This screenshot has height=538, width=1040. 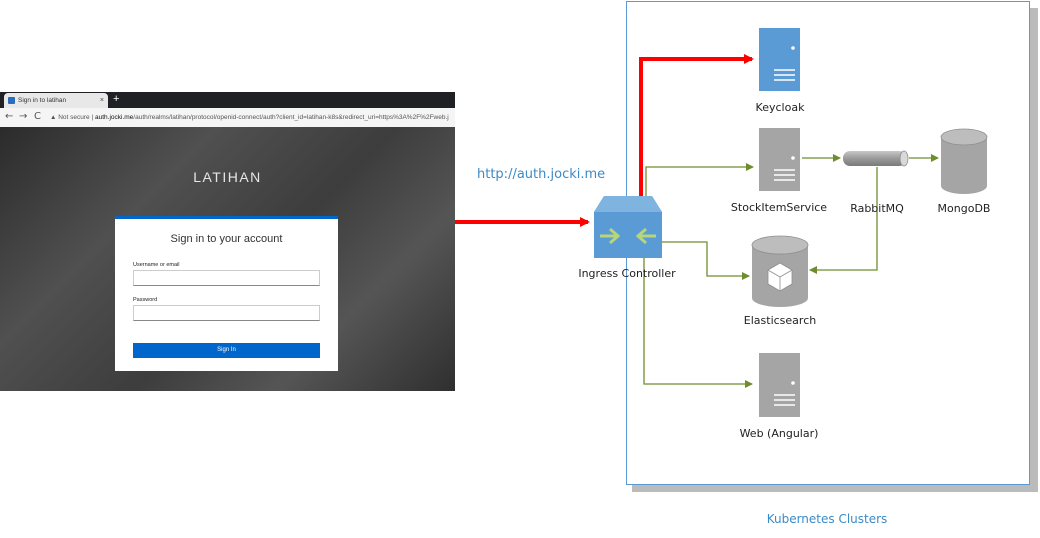 What do you see at coordinates (876, 158) in the screenshot?
I see `rabbitmq-queue-icon` at bounding box center [876, 158].